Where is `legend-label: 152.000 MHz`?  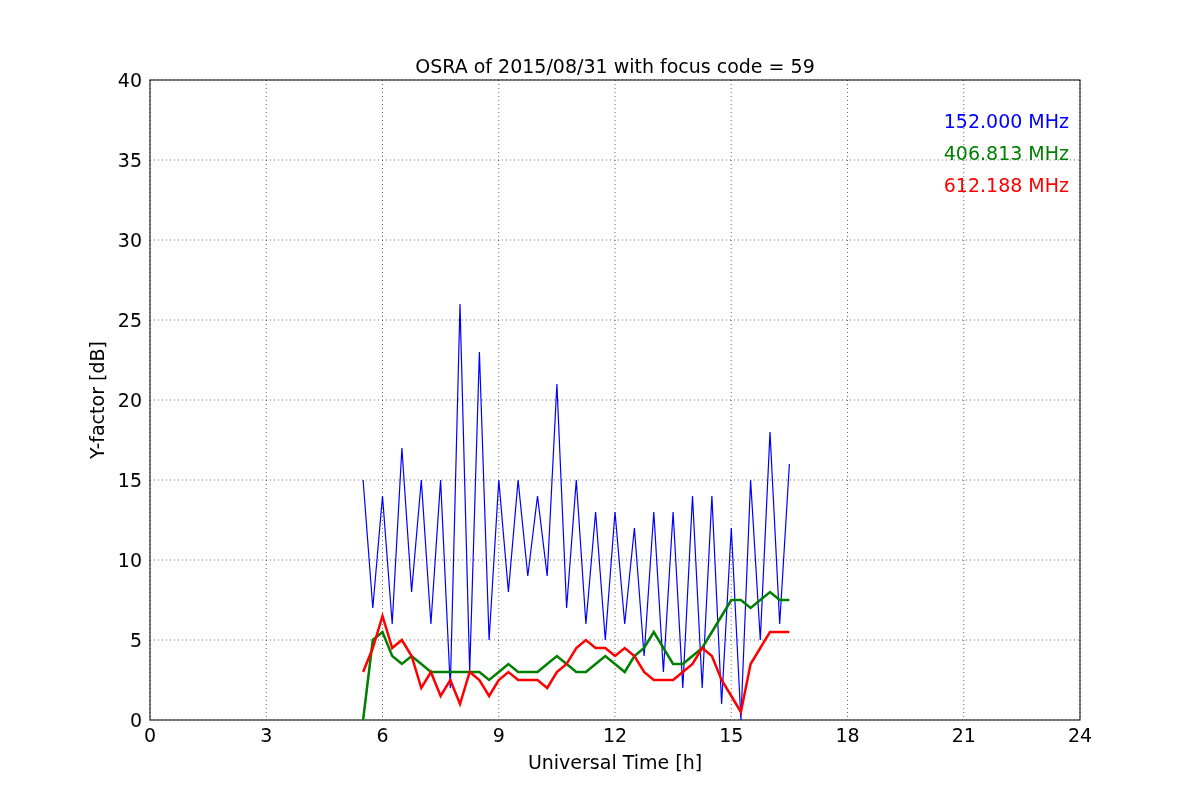
legend-label: 152.000 MHz is located at coordinates (1006, 121).